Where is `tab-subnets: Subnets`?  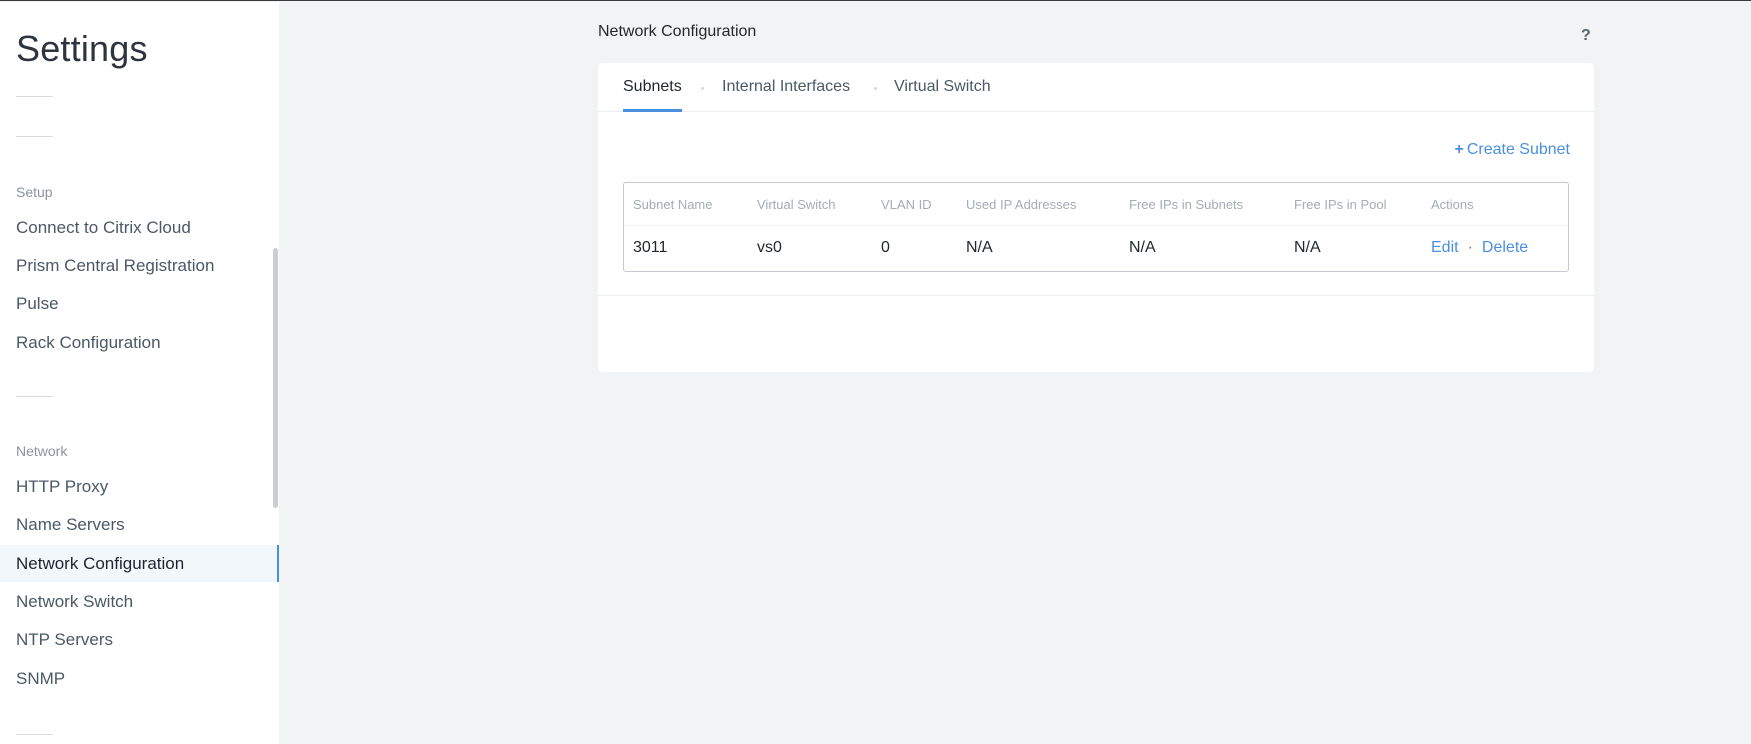
tab-subnets: Subnets is located at coordinates (652, 95).